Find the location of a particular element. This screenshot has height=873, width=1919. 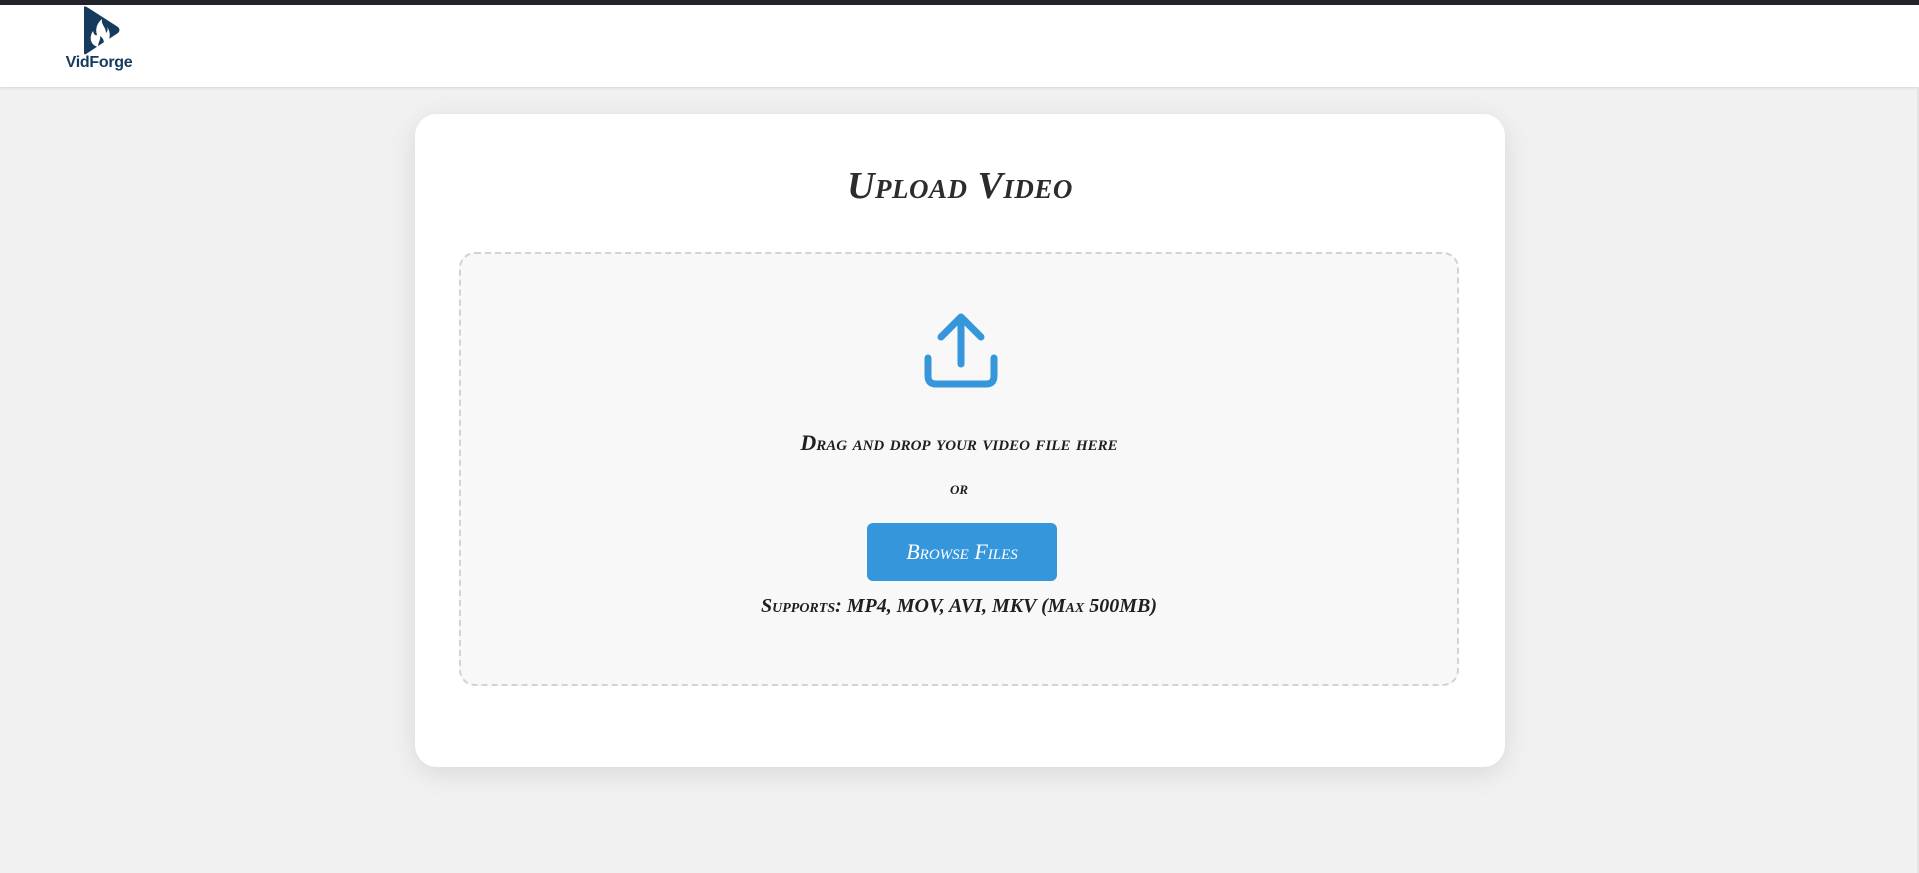

site-header: VidForge is located at coordinates (959, 46).